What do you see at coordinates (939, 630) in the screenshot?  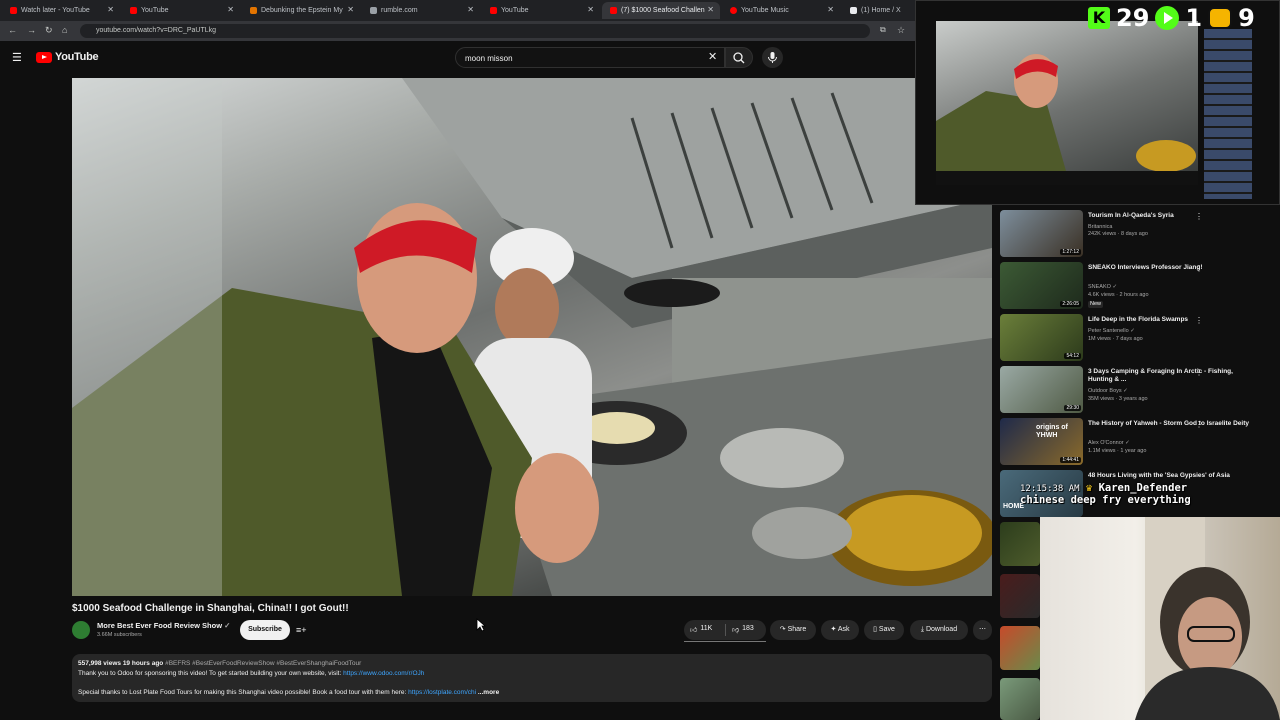 I see `download-button: ⤓ Download` at bounding box center [939, 630].